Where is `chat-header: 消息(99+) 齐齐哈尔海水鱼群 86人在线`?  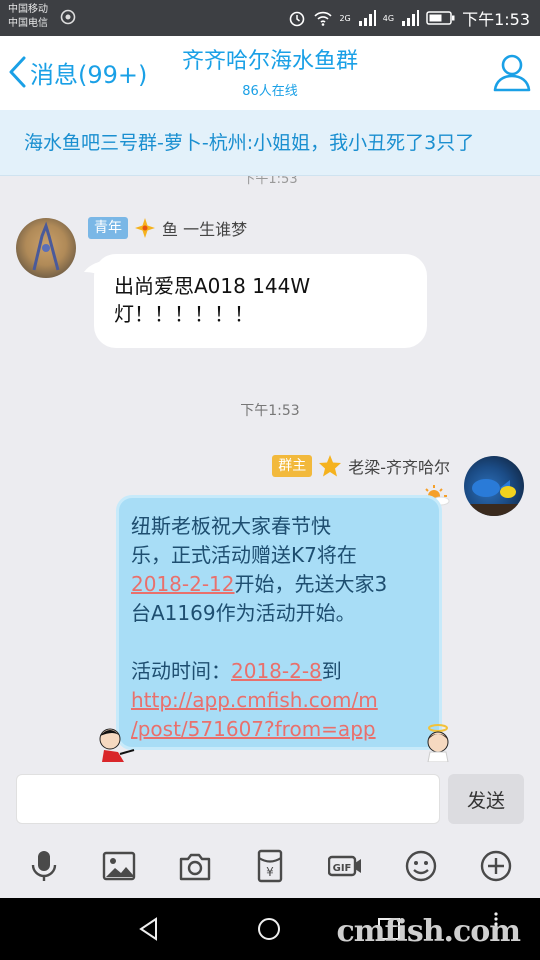 chat-header: 消息(99+) 齐齐哈尔海水鱼群 86人在线 is located at coordinates (270, 73).